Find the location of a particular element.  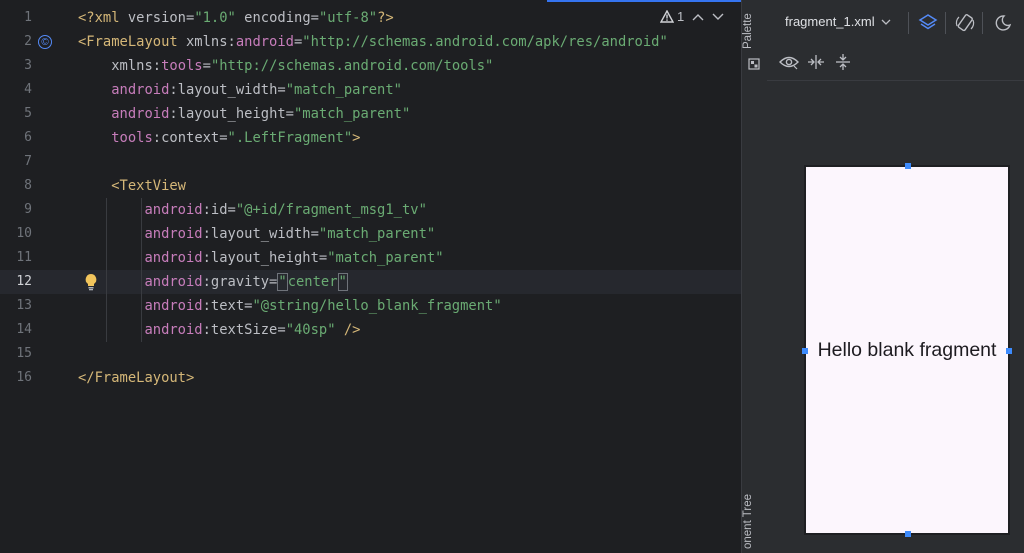

design-subtoolbar is located at coordinates (895, 62).